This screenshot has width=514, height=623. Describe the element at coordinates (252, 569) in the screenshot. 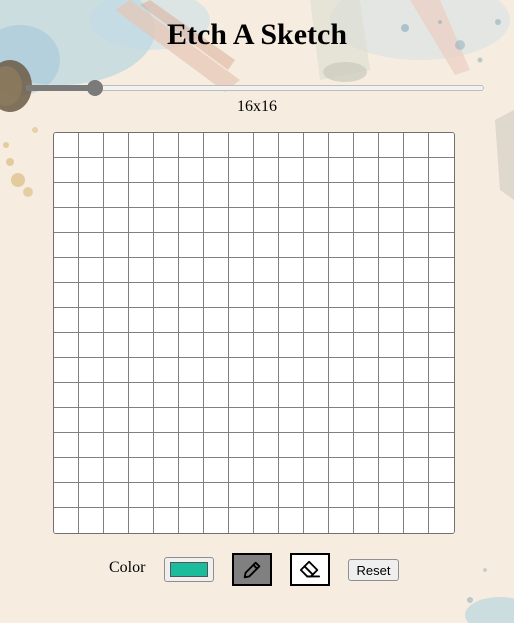

I see `pen-button` at that location.